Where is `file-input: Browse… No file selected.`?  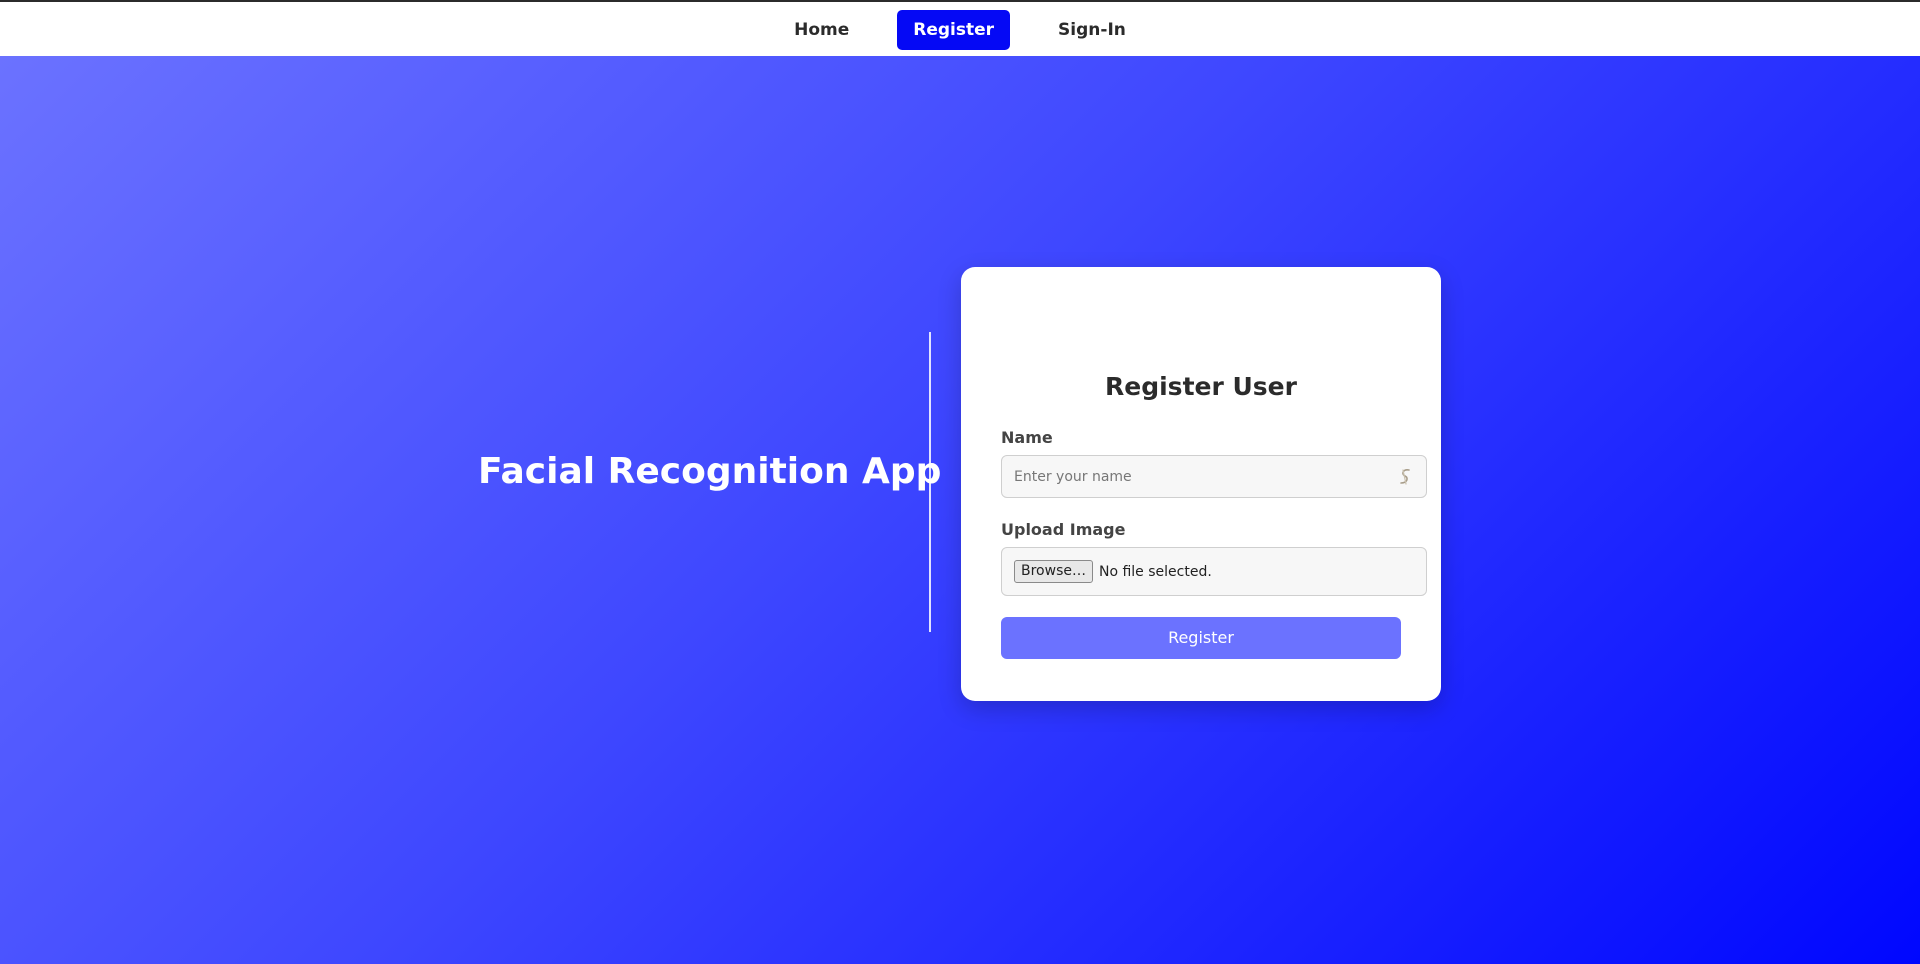 file-input: Browse… No file selected. is located at coordinates (1214, 571).